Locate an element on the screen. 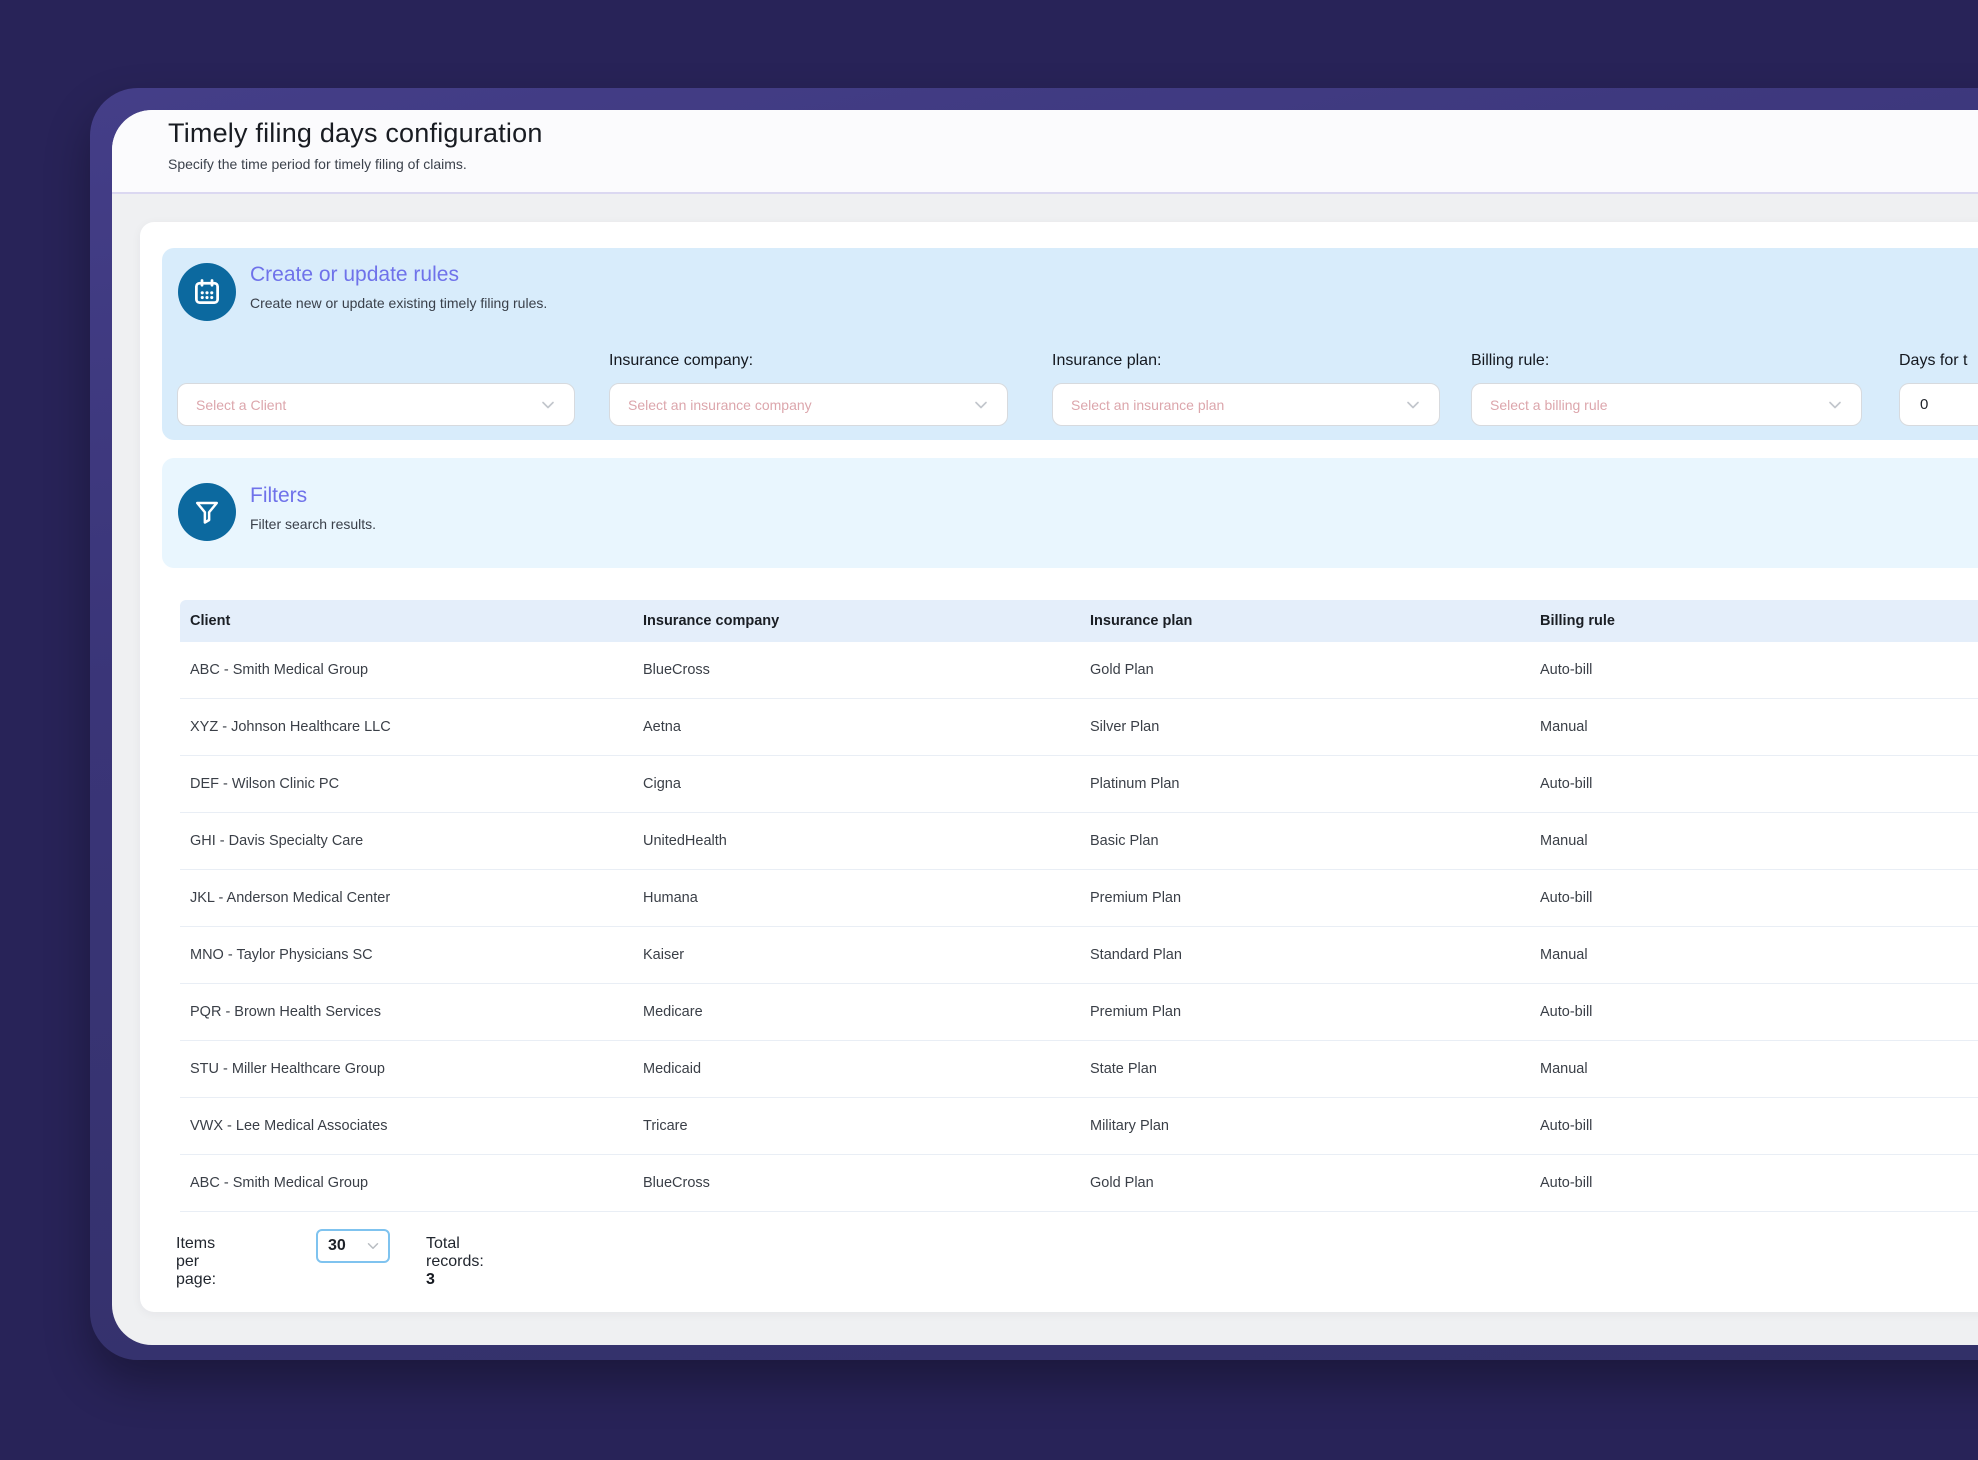 The width and height of the screenshot is (1978, 1460). insurance-plan-select: Select an insurance plan is located at coordinates (1246, 404).